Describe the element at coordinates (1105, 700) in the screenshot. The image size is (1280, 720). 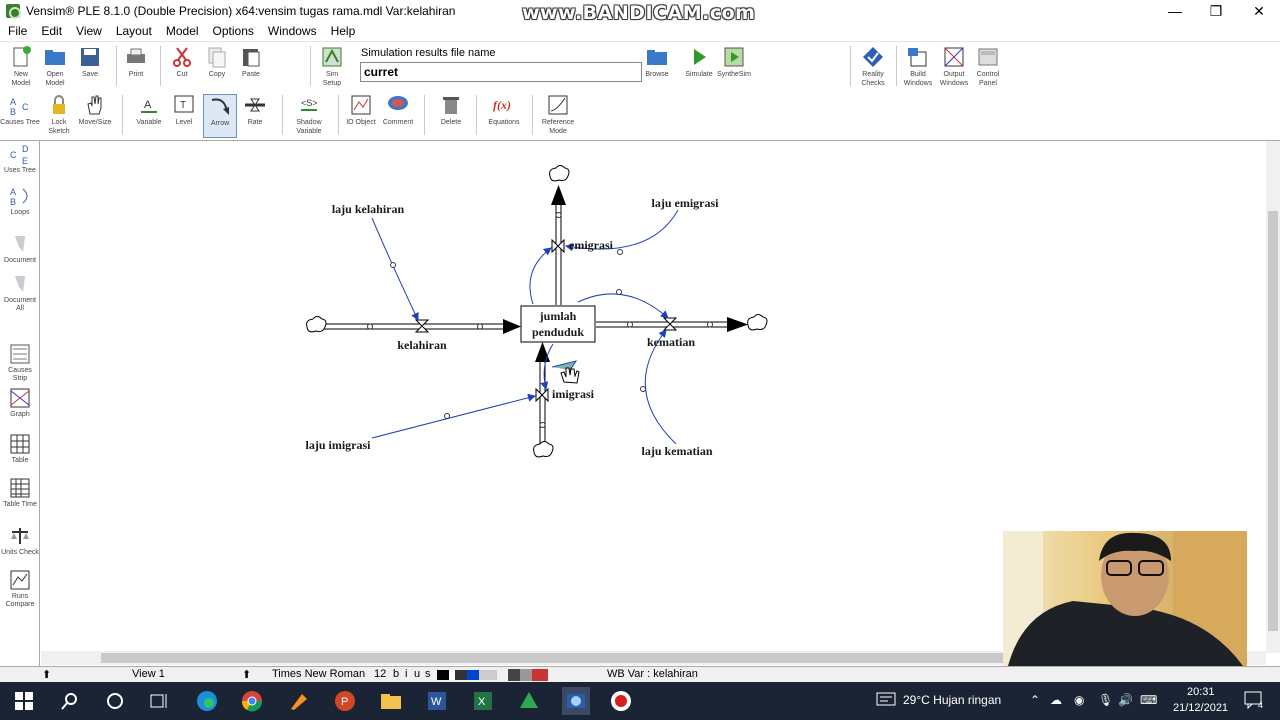
I see `microphone-icon: 🎙` at that location.